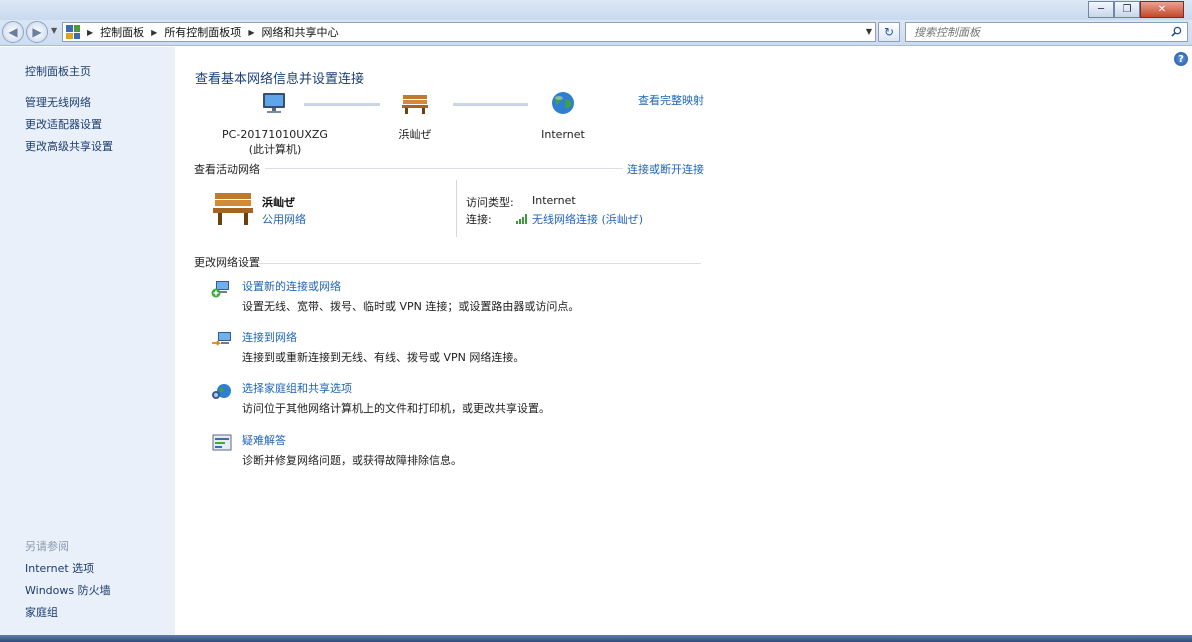 Image resolution: width=1192 pixels, height=642 pixels. Describe the element at coordinates (1181, 59) in the screenshot. I see `help-icon: ?` at that location.